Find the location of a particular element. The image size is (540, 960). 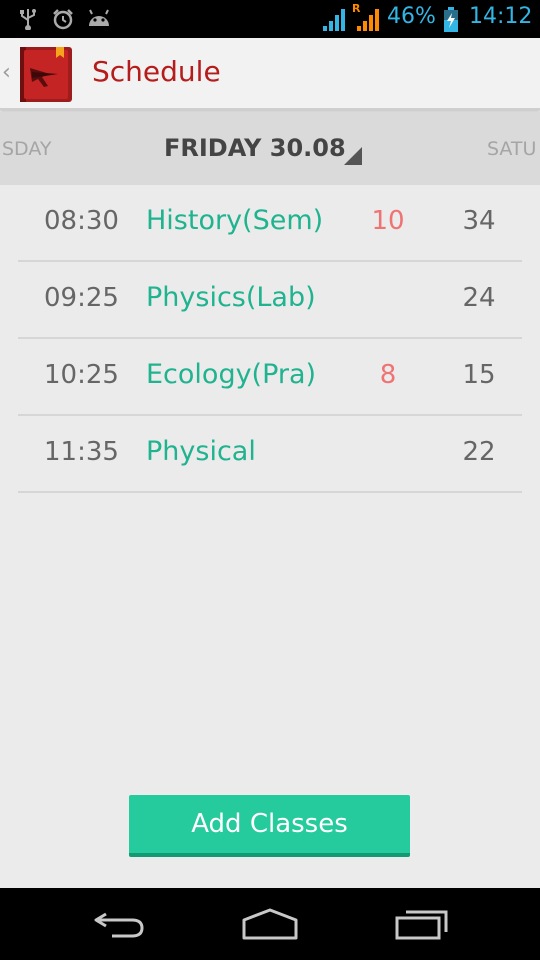

recents-icon is located at coordinates (422, 924).